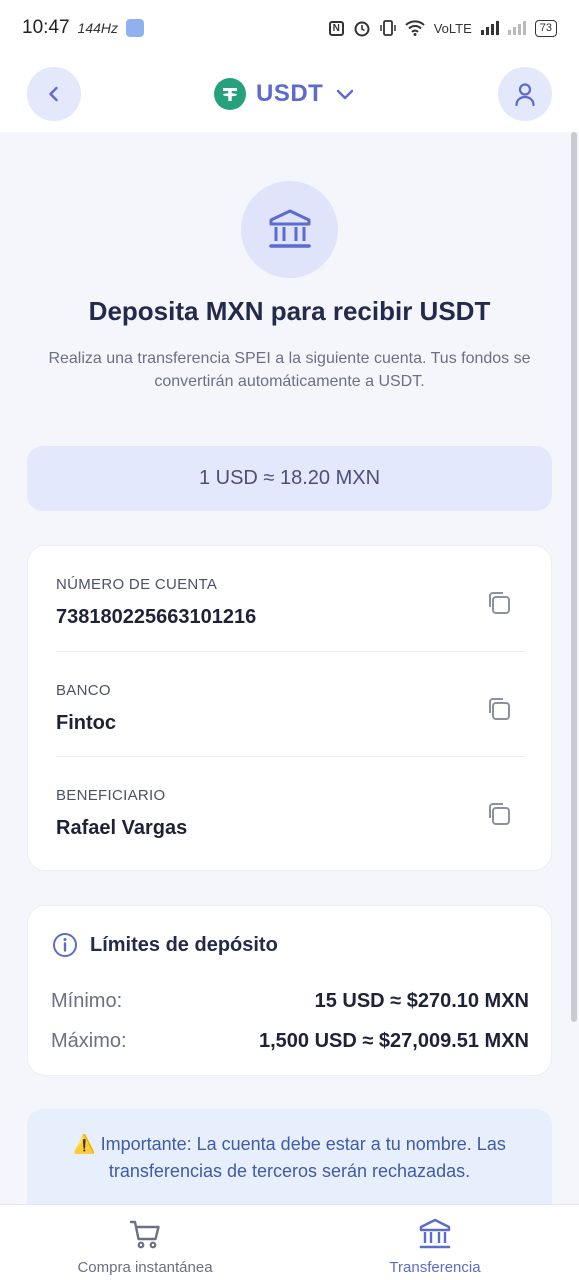 This screenshot has width=579, height=1280. Describe the element at coordinates (122, 828) in the screenshot. I see `beneficiary-value: Rafael Vargas` at that location.